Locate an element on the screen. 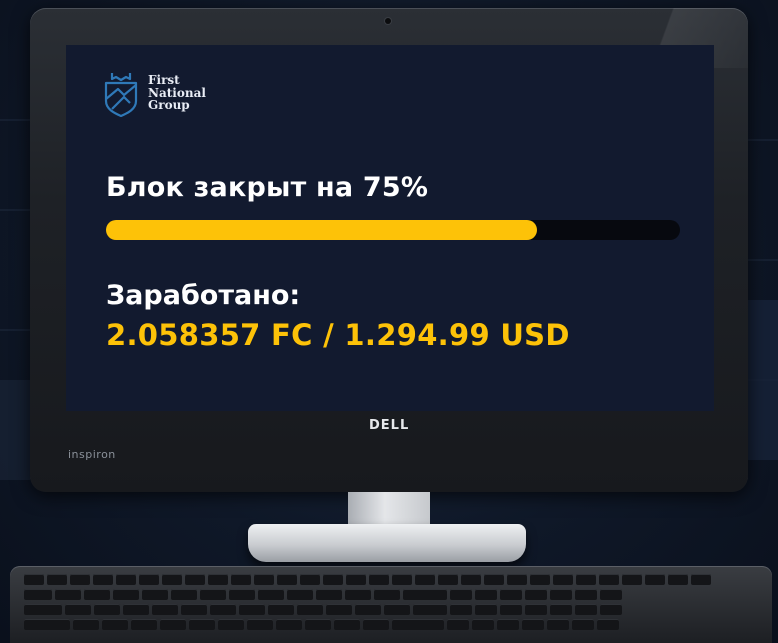  block-status-title: Блок закрыт на 75% is located at coordinates (267, 187).